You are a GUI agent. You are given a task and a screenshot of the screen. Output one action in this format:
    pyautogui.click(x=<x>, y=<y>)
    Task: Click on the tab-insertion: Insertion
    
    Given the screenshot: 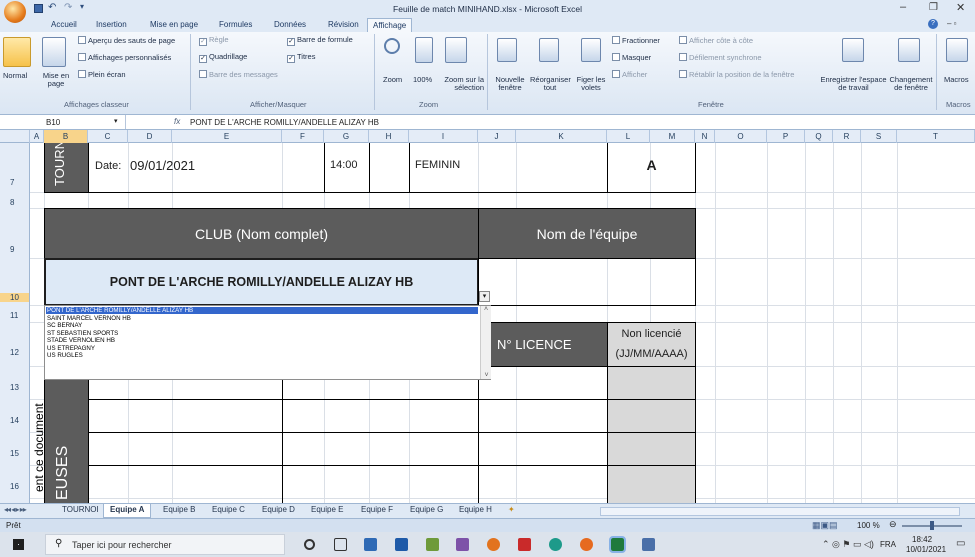 What is the action you would take?
    pyautogui.click(x=111, y=24)
    